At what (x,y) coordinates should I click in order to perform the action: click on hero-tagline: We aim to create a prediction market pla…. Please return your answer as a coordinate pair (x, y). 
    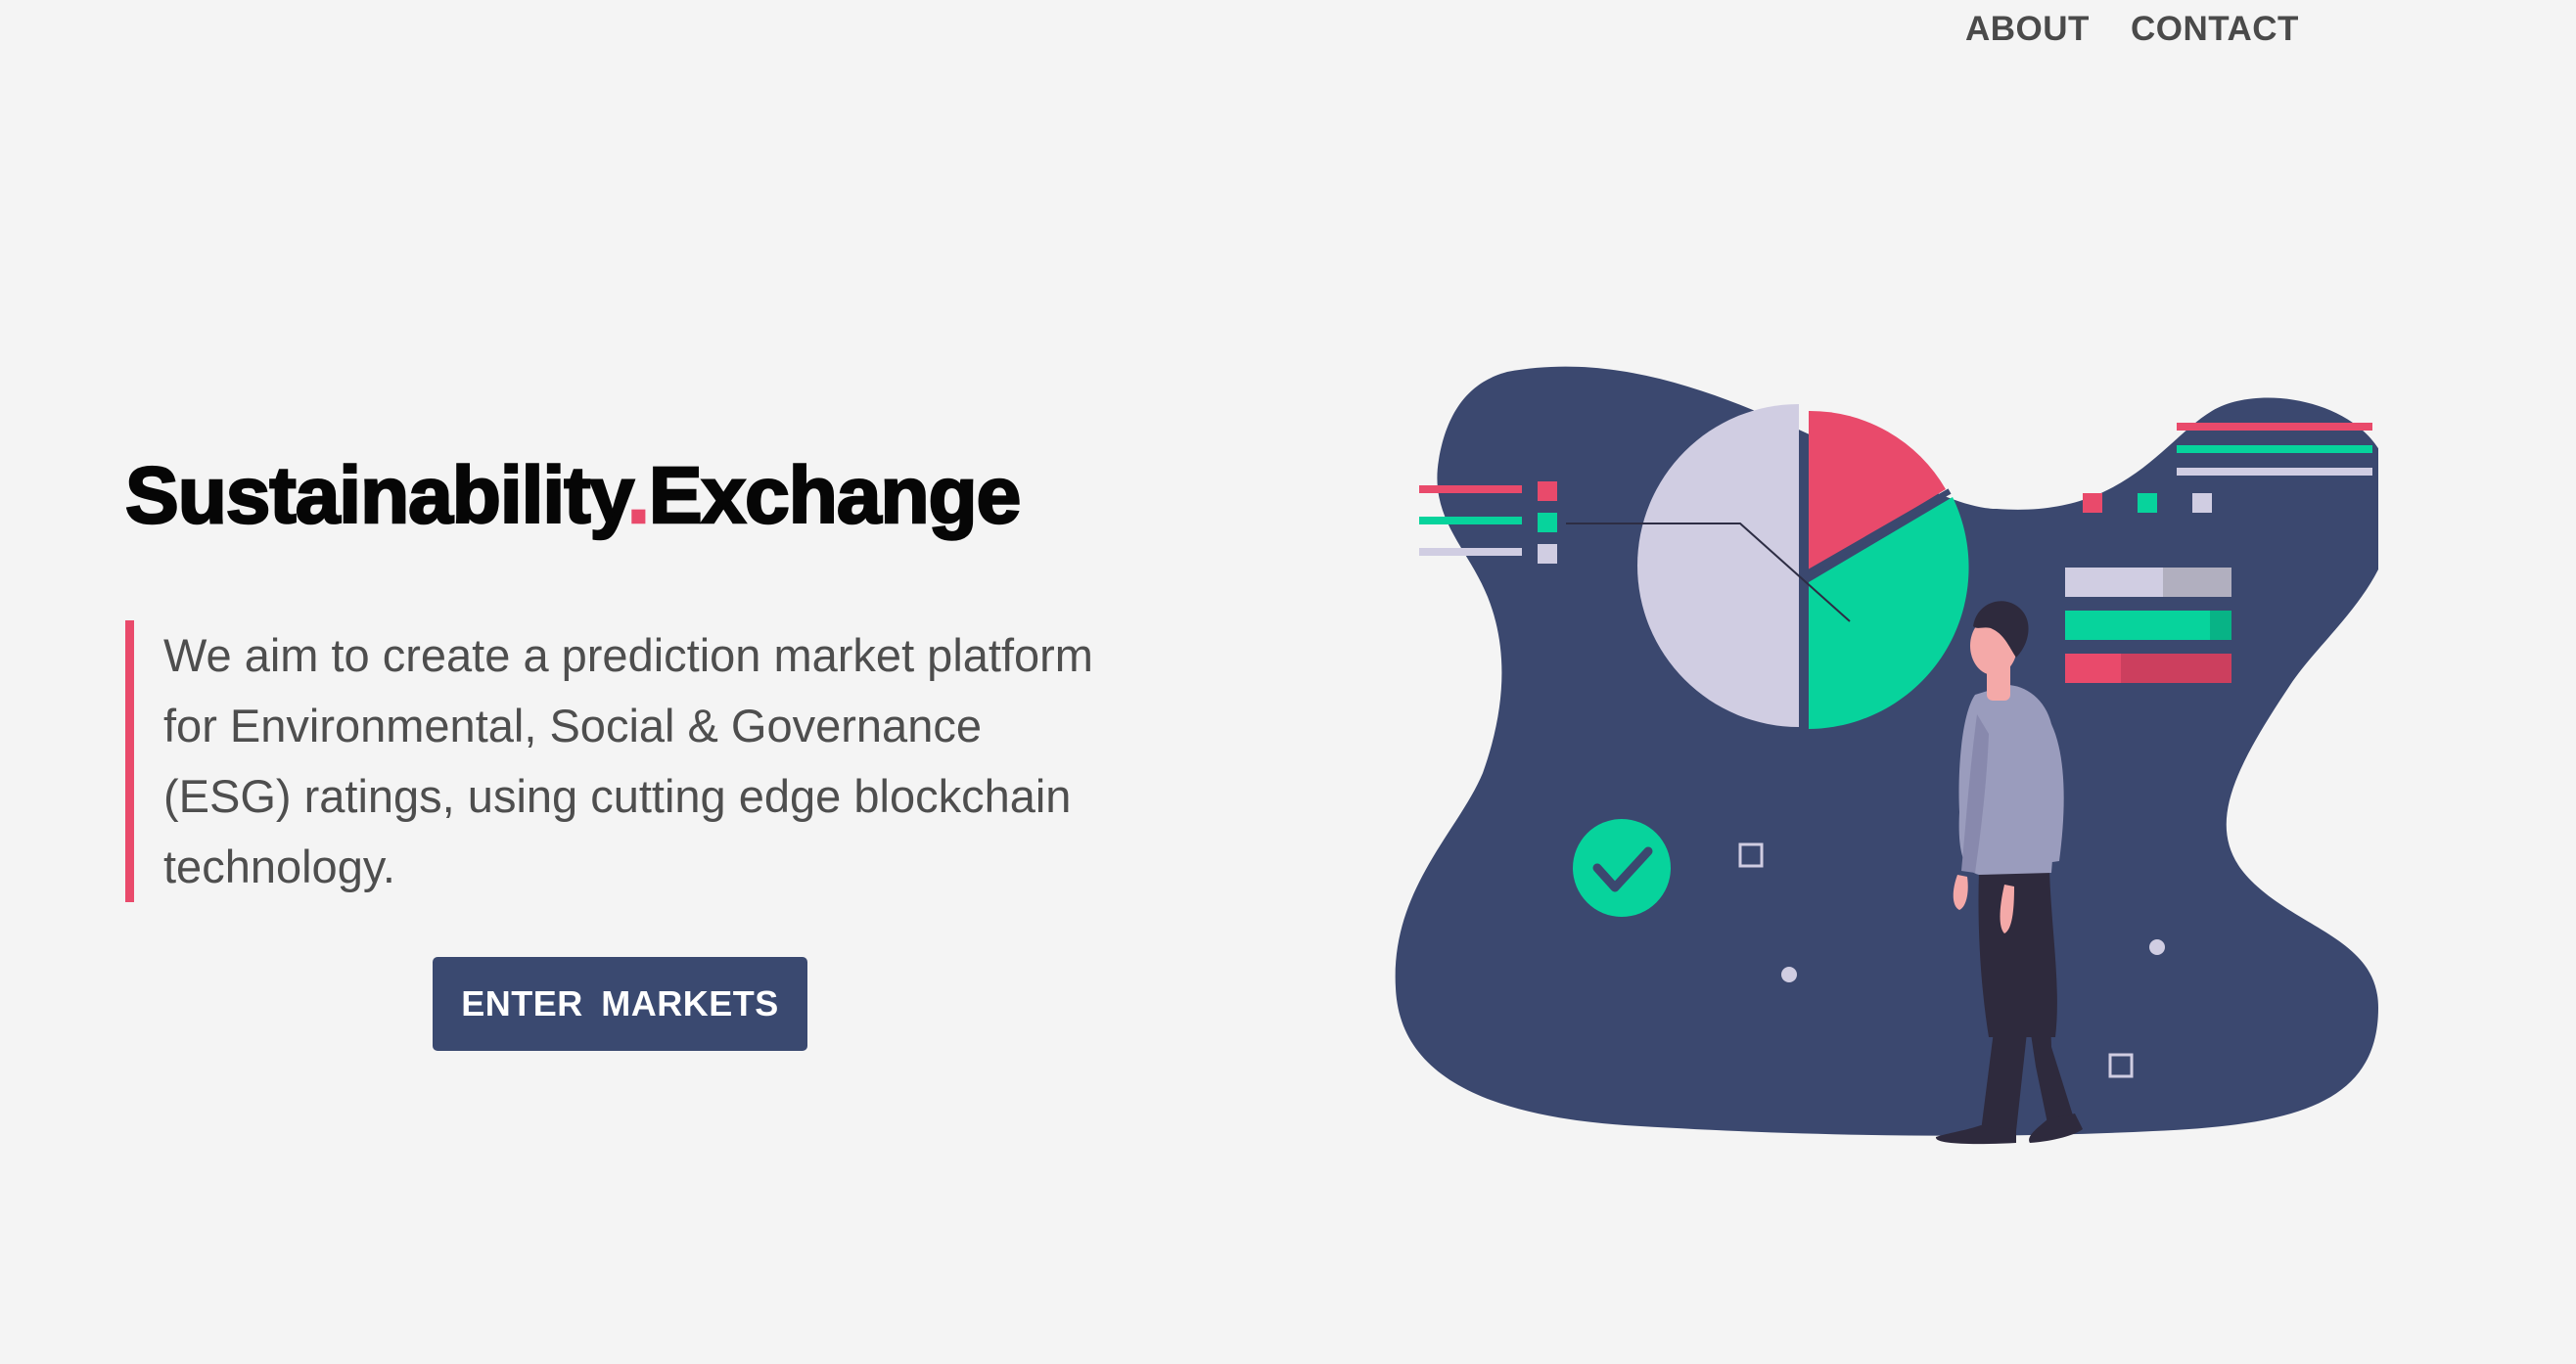
    Looking at the image, I should click on (610, 761).